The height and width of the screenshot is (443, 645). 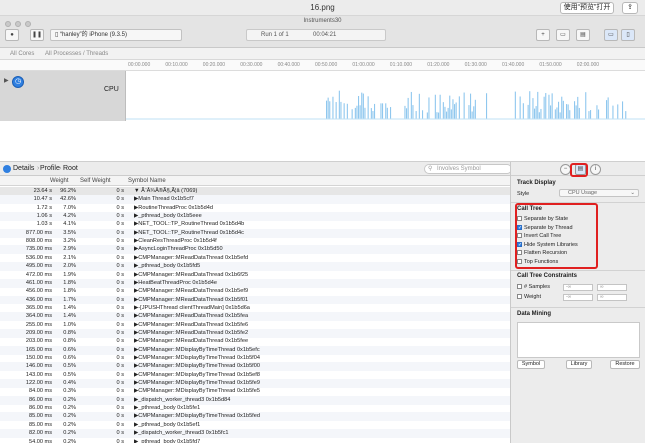 I want to click on display-tab-highlight-box, so click(x=579, y=170).